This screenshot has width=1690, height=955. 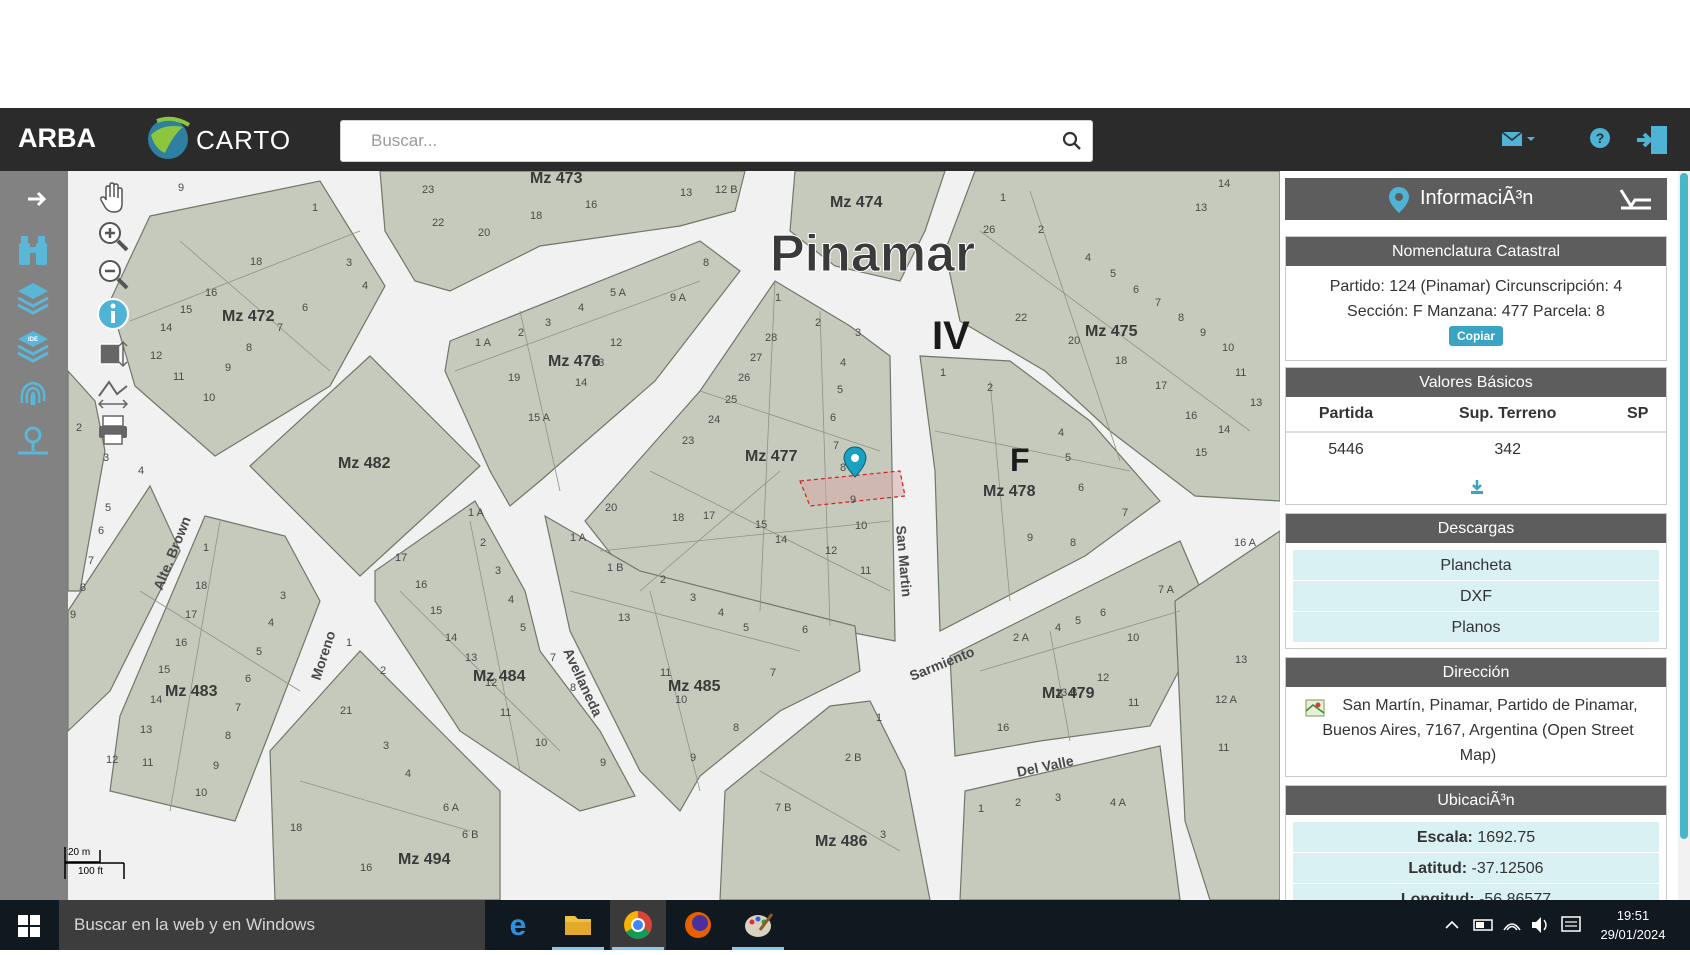 What do you see at coordinates (33, 297) in the screenshot?
I see `layers-icon` at bounding box center [33, 297].